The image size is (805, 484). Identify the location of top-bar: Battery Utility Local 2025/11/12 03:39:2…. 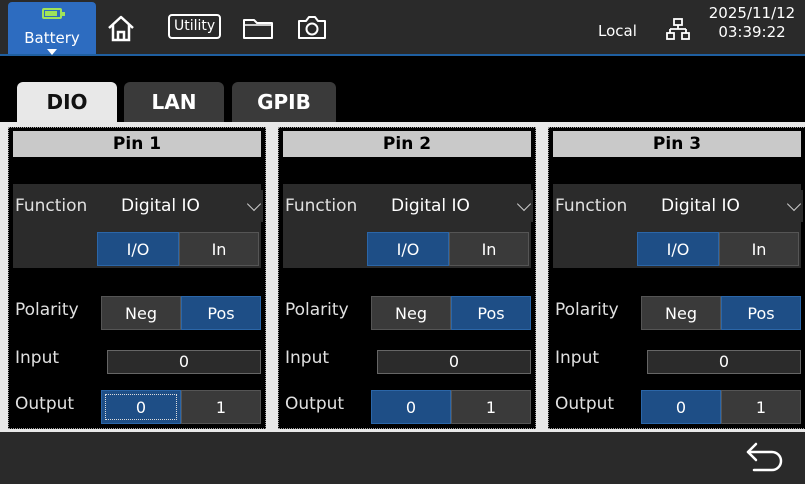
(402, 28).